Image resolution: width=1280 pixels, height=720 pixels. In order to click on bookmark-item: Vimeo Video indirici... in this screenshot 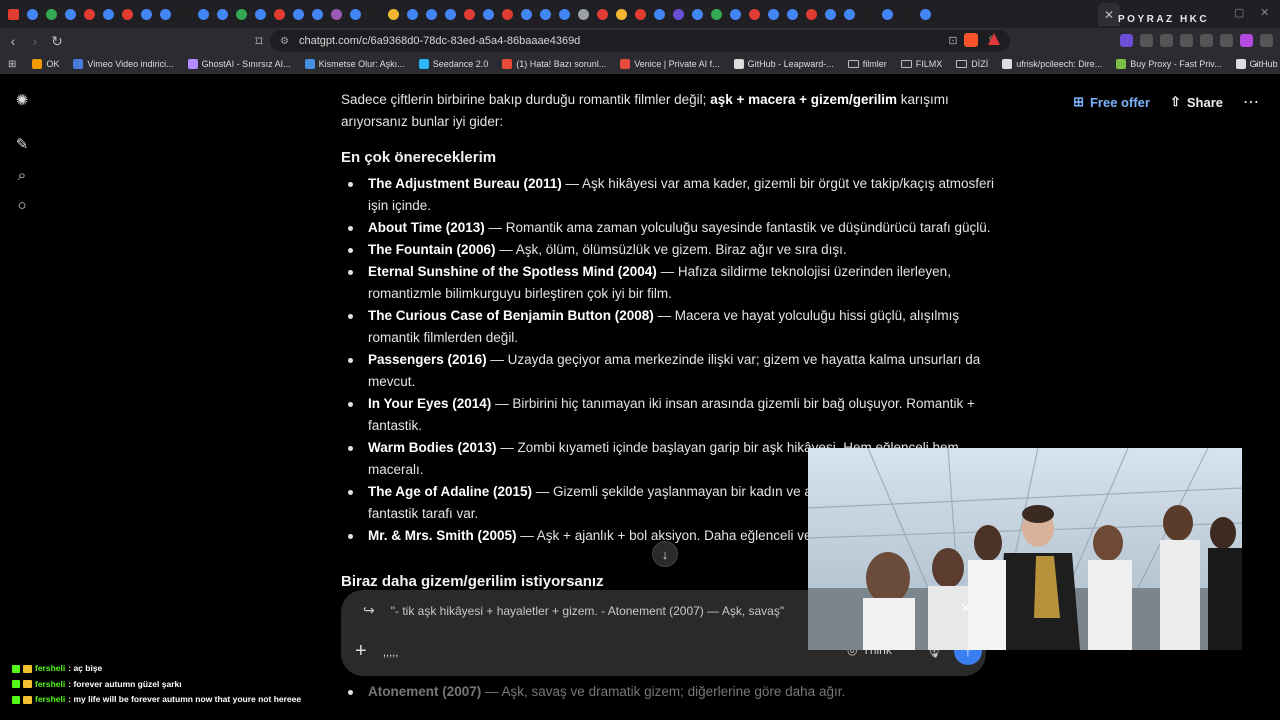, I will do `click(123, 64)`.